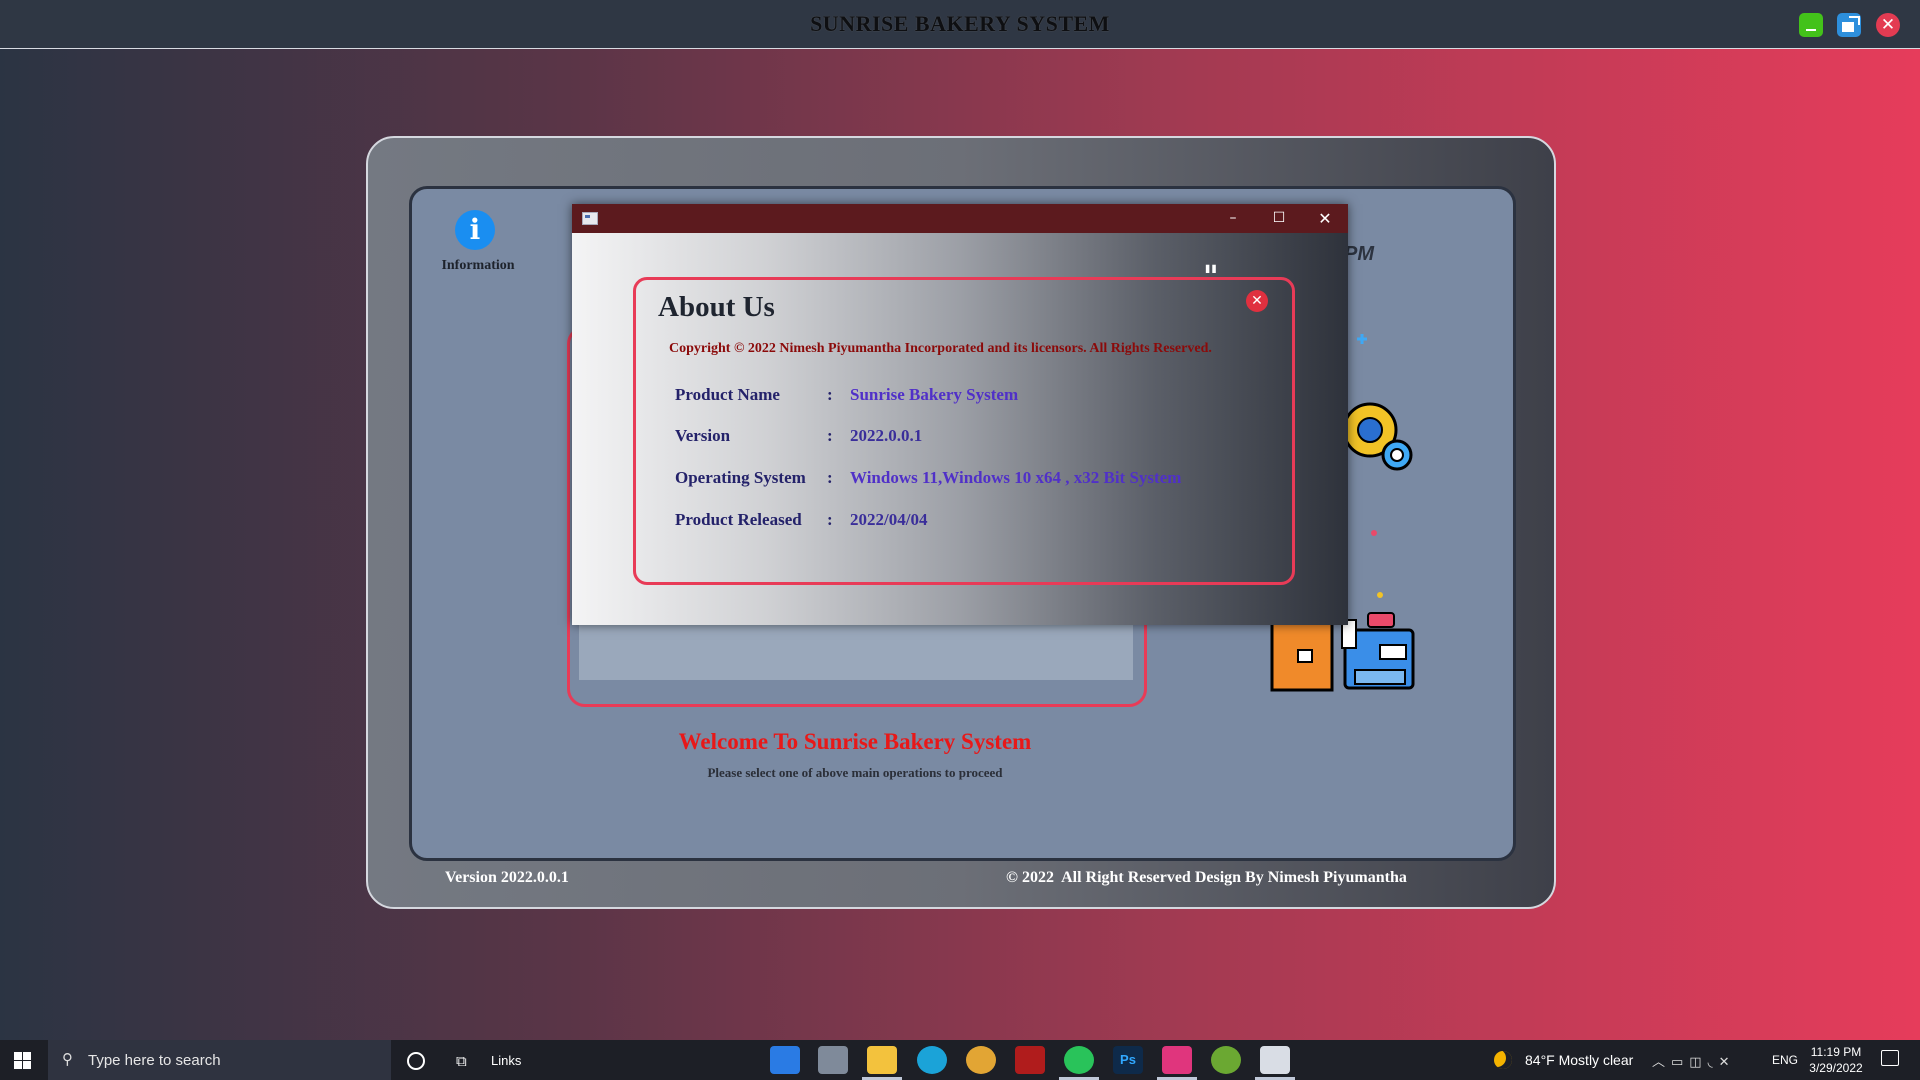  I want to click on maximize-button, so click(1849, 25).